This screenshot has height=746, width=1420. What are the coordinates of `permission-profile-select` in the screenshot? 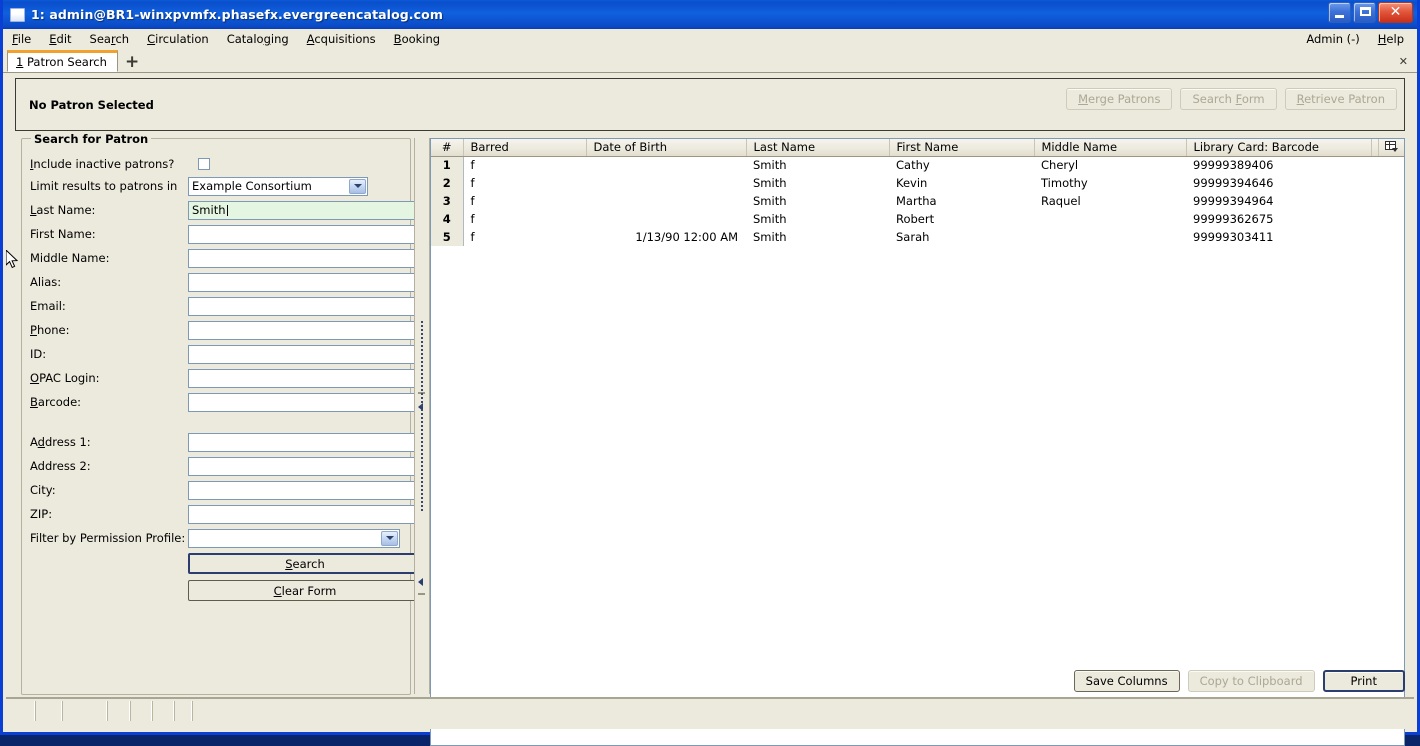 It's located at (294, 538).